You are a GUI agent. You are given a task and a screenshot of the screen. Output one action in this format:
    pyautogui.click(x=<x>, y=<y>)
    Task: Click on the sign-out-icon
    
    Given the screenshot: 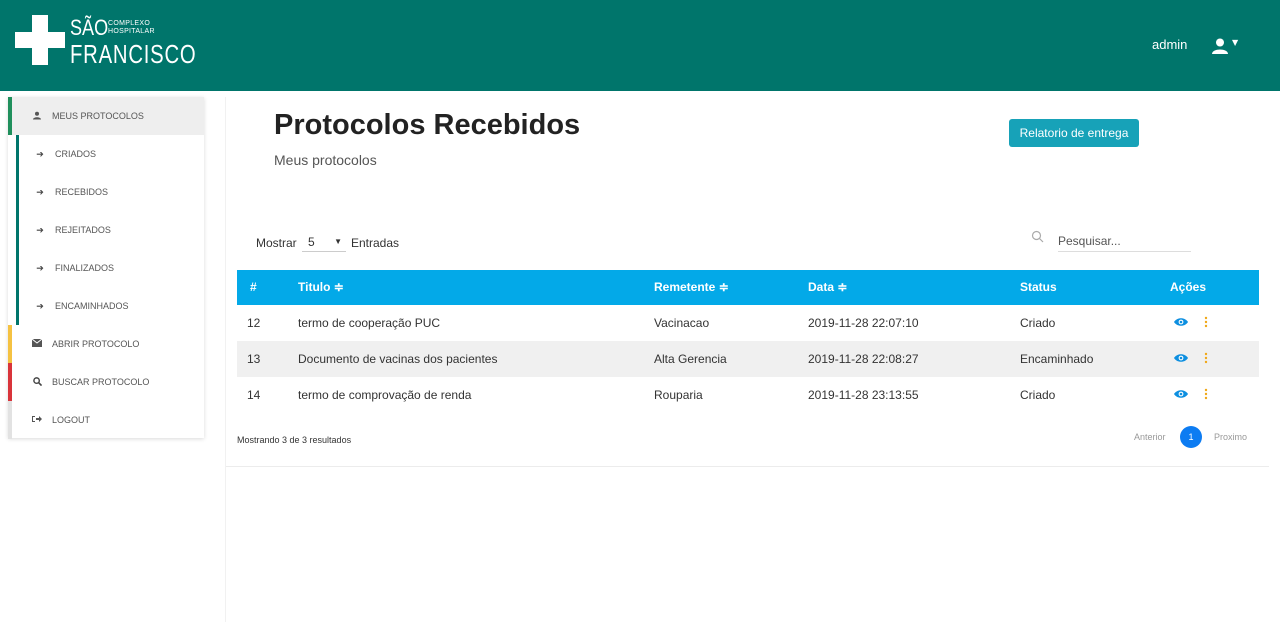 What is the action you would take?
    pyautogui.click(x=37, y=420)
    